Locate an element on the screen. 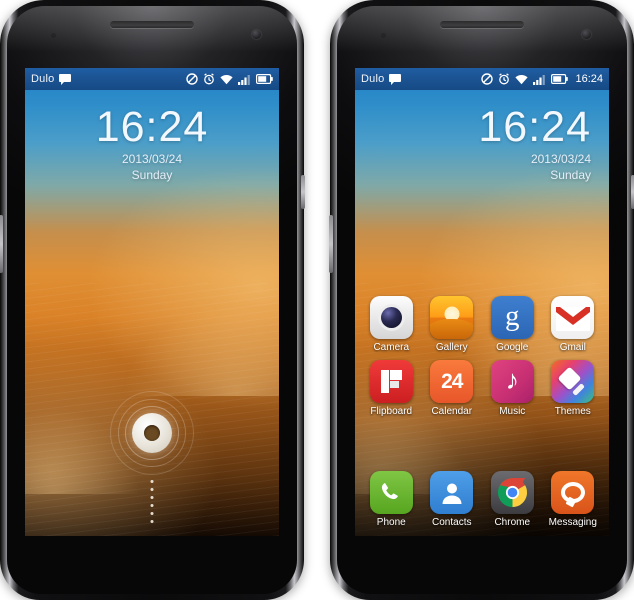  music-icon: ♪ is located at coordinates (512, 381).